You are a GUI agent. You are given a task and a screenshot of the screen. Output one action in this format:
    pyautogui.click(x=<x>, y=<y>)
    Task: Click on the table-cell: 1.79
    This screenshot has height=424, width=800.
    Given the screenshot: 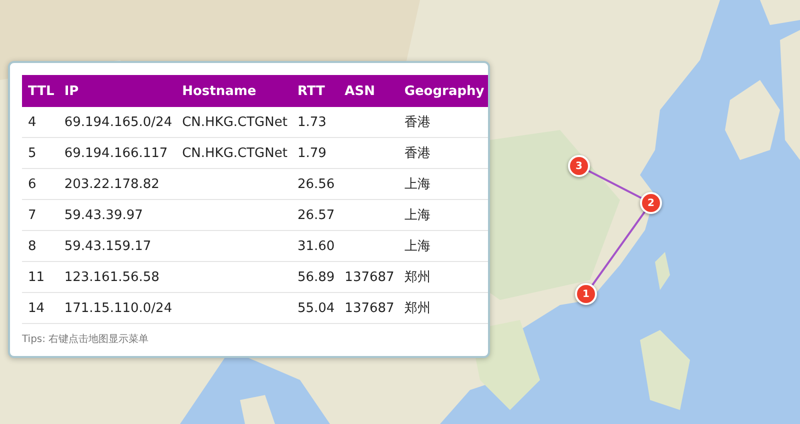 What is the action you would take?
    pyautogui.click(x=315, y=153)
    